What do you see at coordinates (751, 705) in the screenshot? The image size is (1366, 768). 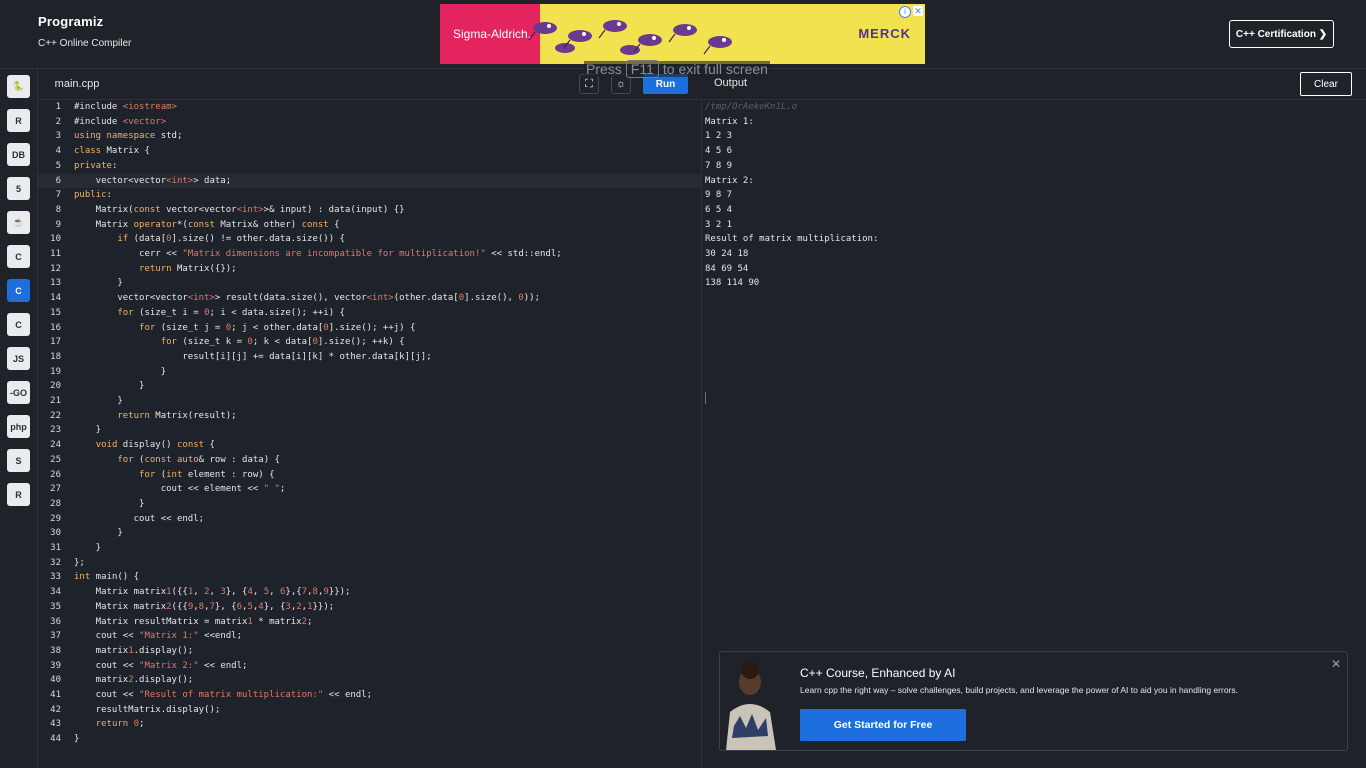 I see `instructor-photo` at bounding box center [751, 705].